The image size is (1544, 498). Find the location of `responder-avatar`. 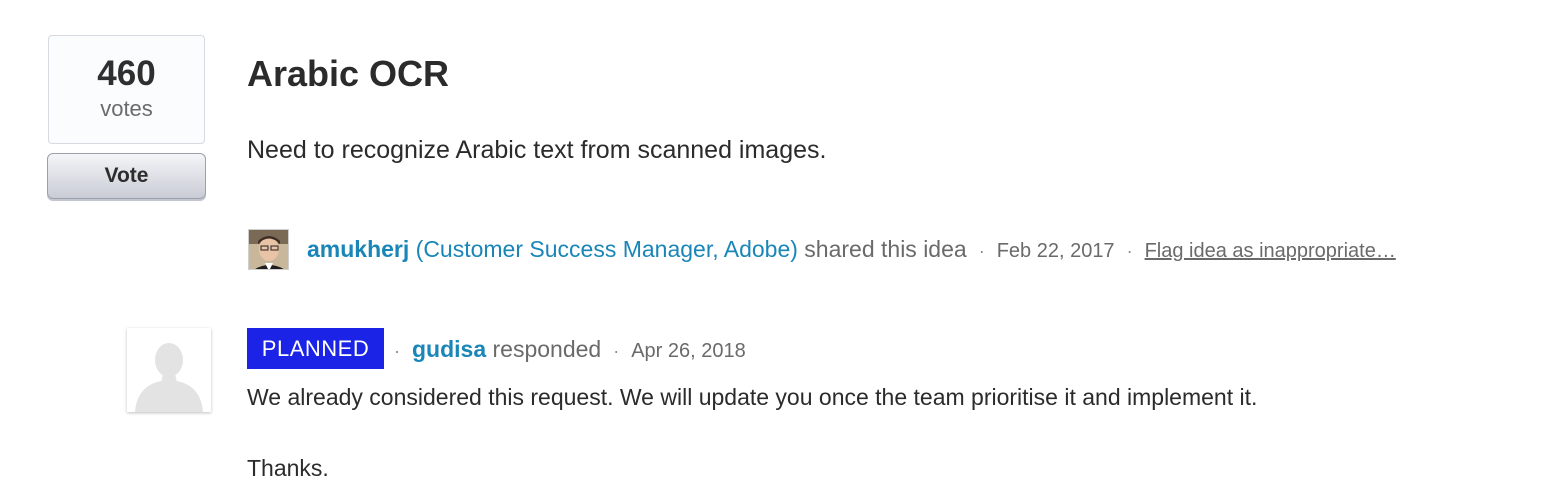

responder-avatar is located at coordinates (169, 370).